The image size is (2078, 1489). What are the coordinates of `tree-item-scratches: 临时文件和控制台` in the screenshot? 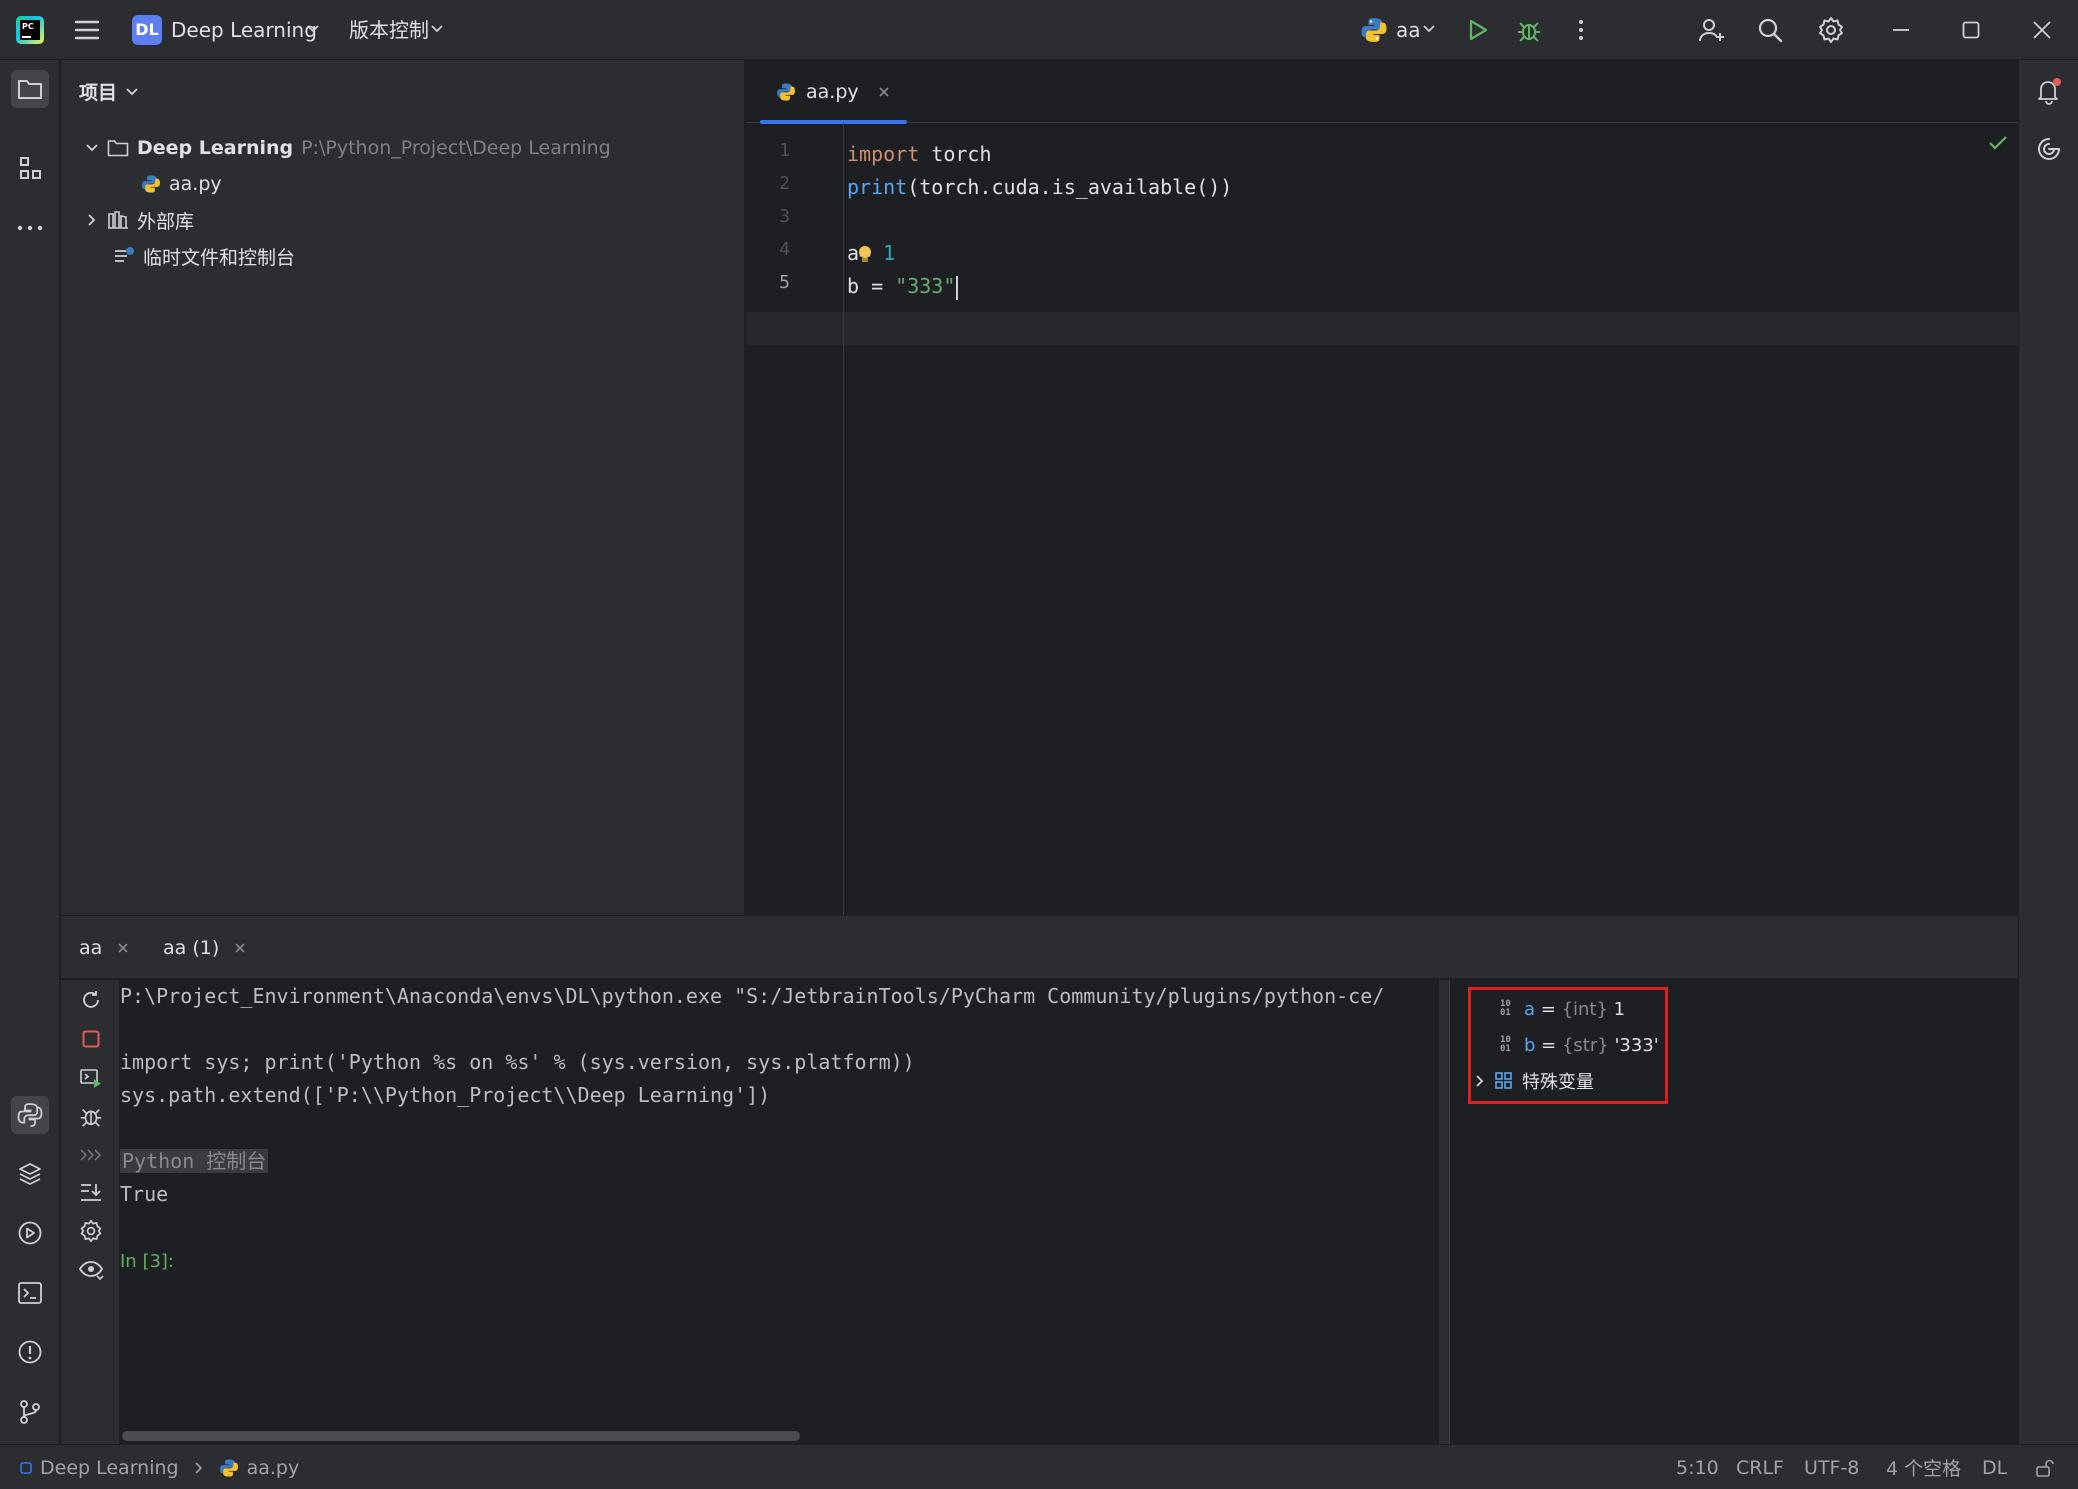 It's located at (204, 256).